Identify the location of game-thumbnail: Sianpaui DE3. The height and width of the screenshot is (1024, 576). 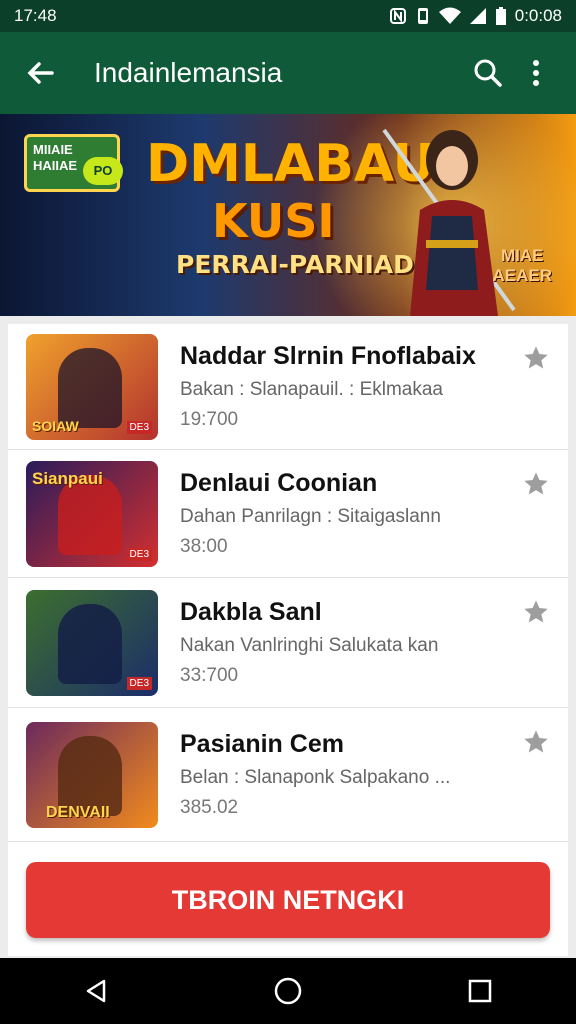
(92, 513).